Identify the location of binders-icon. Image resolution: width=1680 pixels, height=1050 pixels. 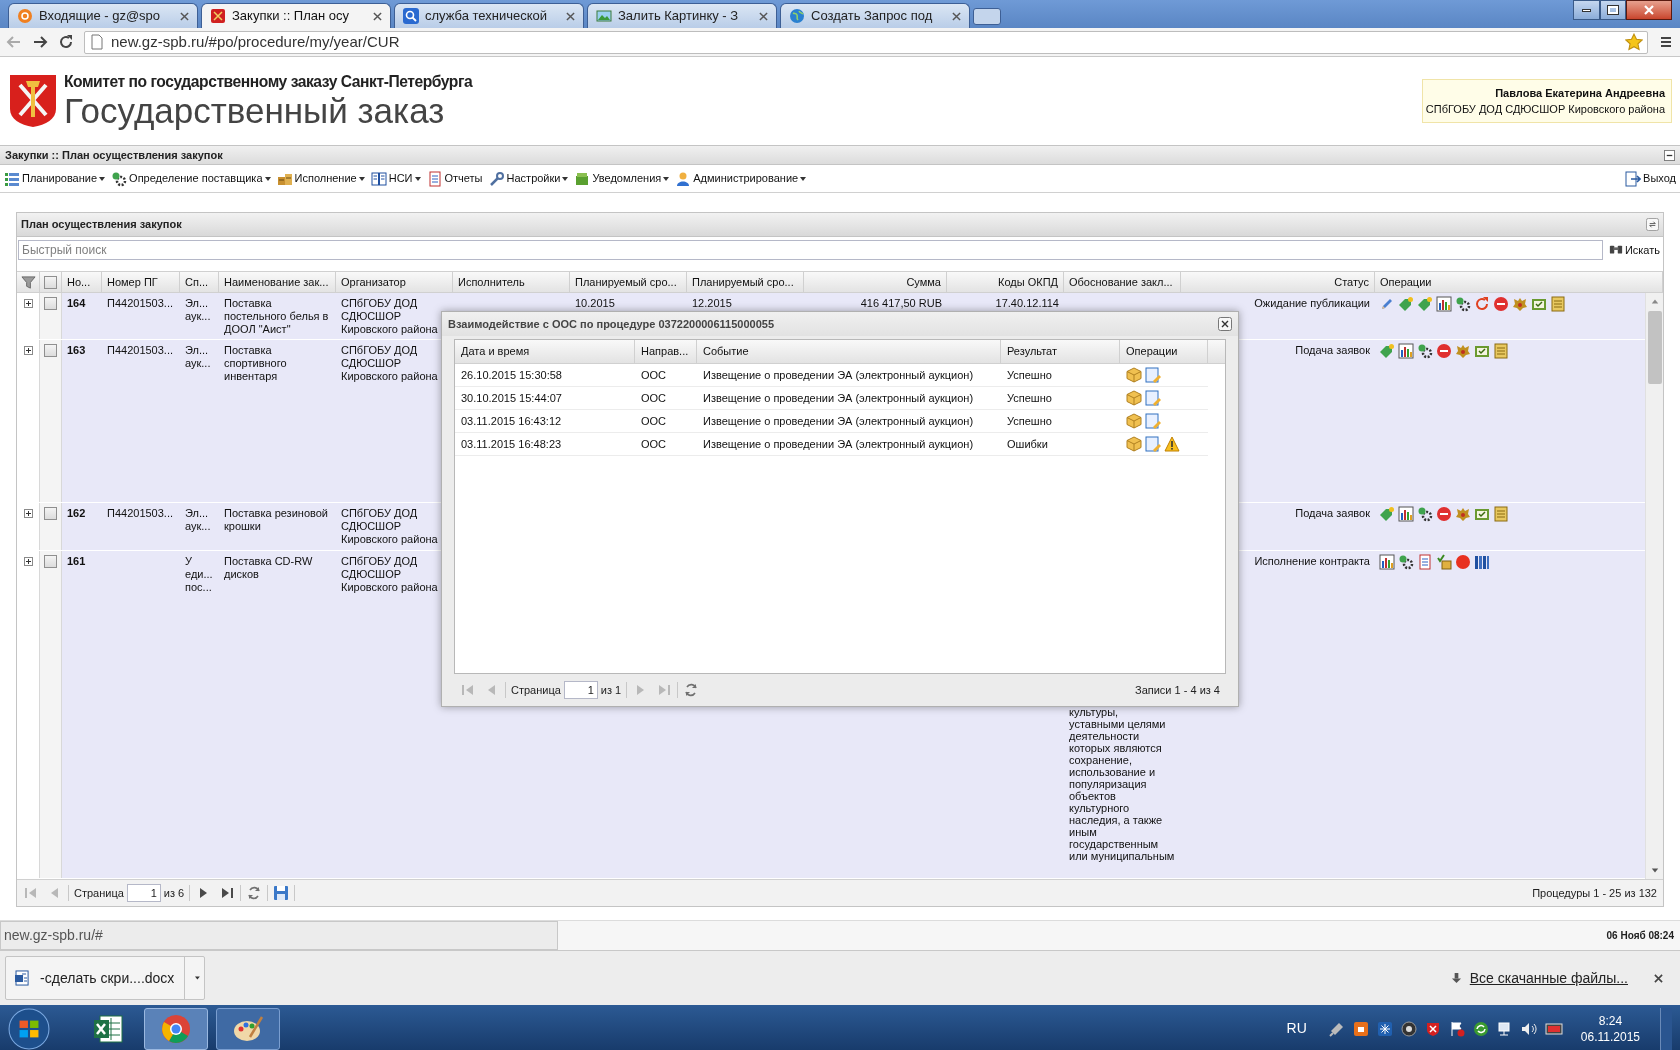
(1482, 562).